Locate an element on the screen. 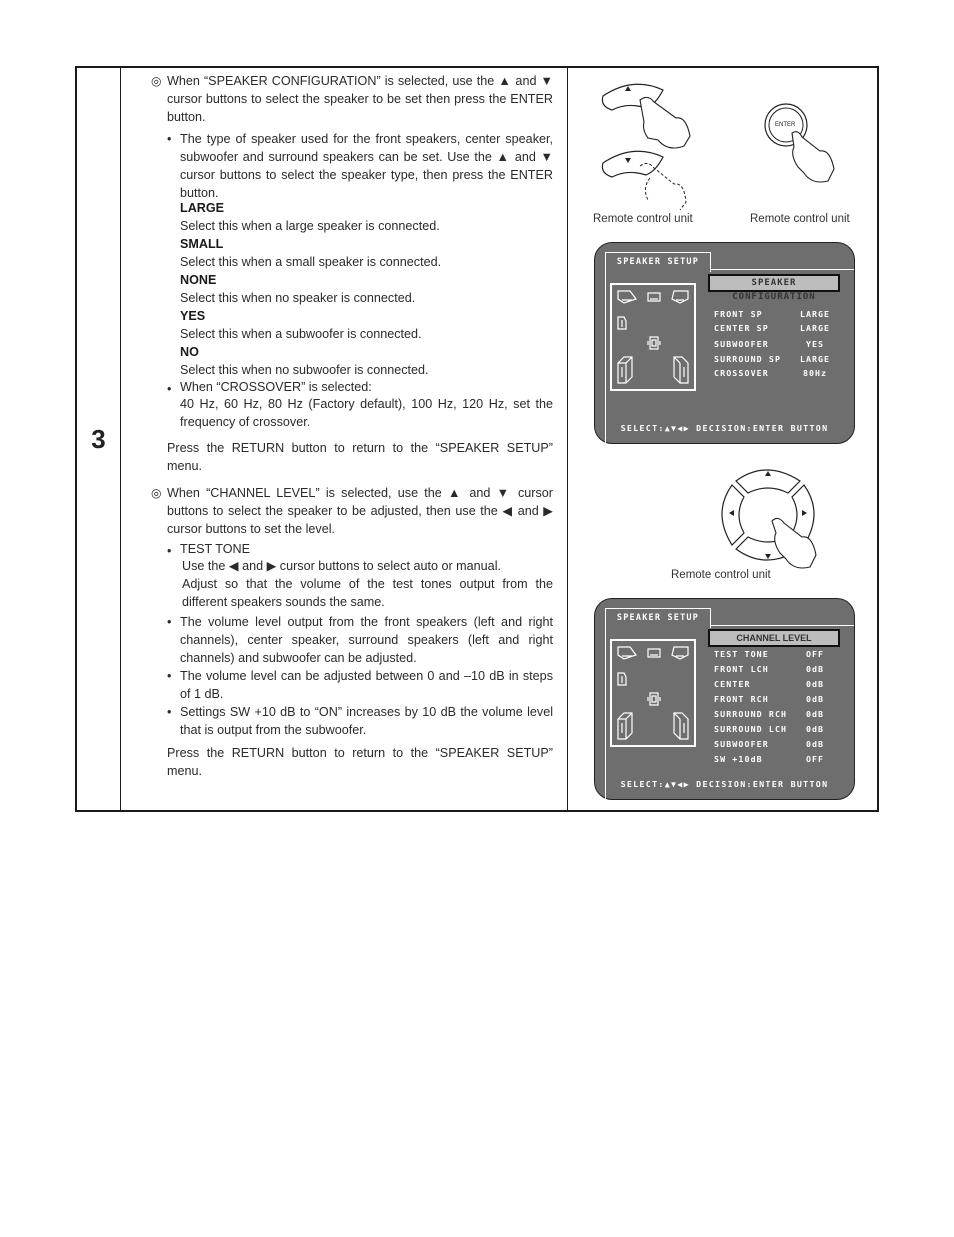 Image resolution: width=954 pixels, height=1237 pixels. option-yes-title: YES is located at coordinates (193, 316).